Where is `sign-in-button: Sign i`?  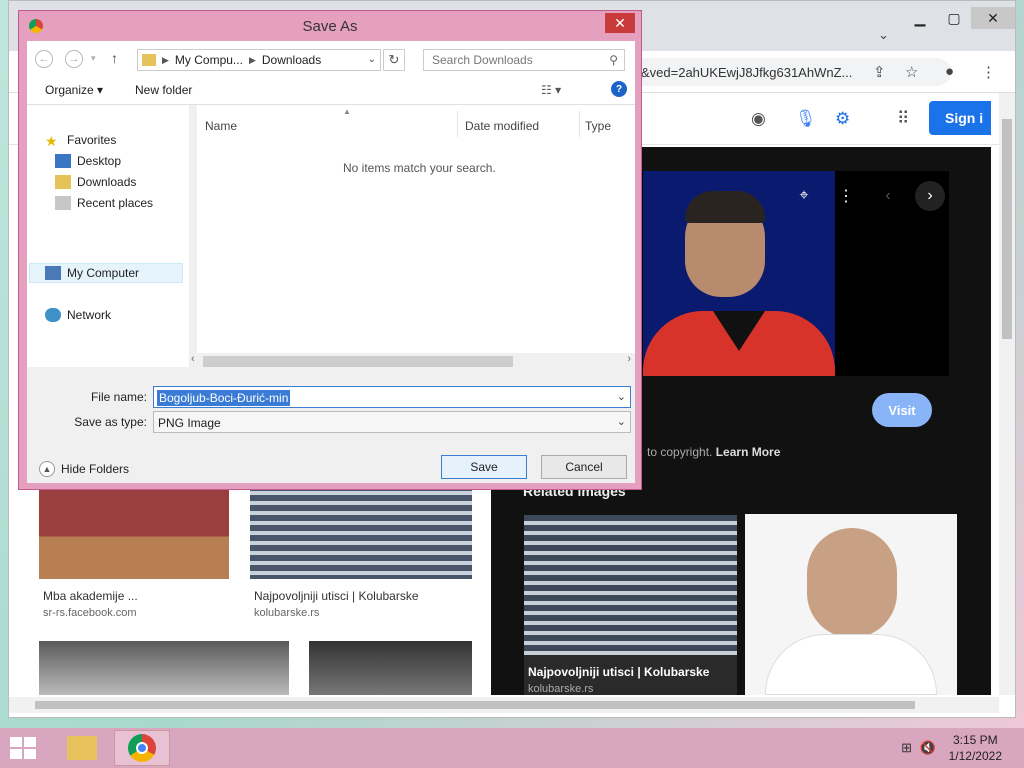 sign-in-button: Sign i is located at coordinates (960, 118).